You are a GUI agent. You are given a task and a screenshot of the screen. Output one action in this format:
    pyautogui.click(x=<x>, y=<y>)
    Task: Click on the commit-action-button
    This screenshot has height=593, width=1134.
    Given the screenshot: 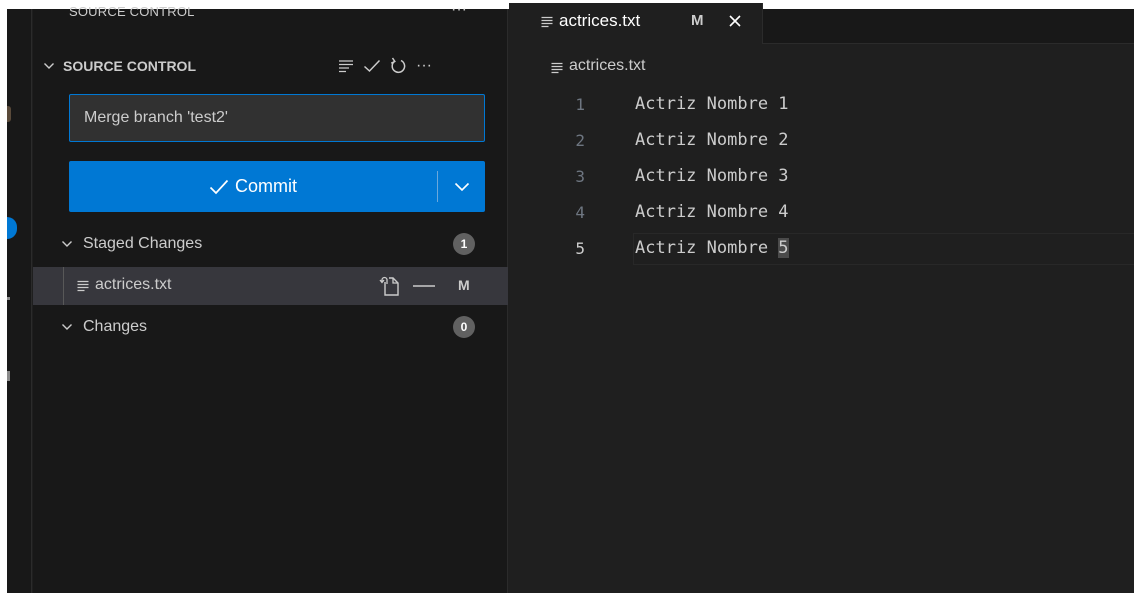 What is the action you would take?
    pyautogui.click(x=372, y=66)
    